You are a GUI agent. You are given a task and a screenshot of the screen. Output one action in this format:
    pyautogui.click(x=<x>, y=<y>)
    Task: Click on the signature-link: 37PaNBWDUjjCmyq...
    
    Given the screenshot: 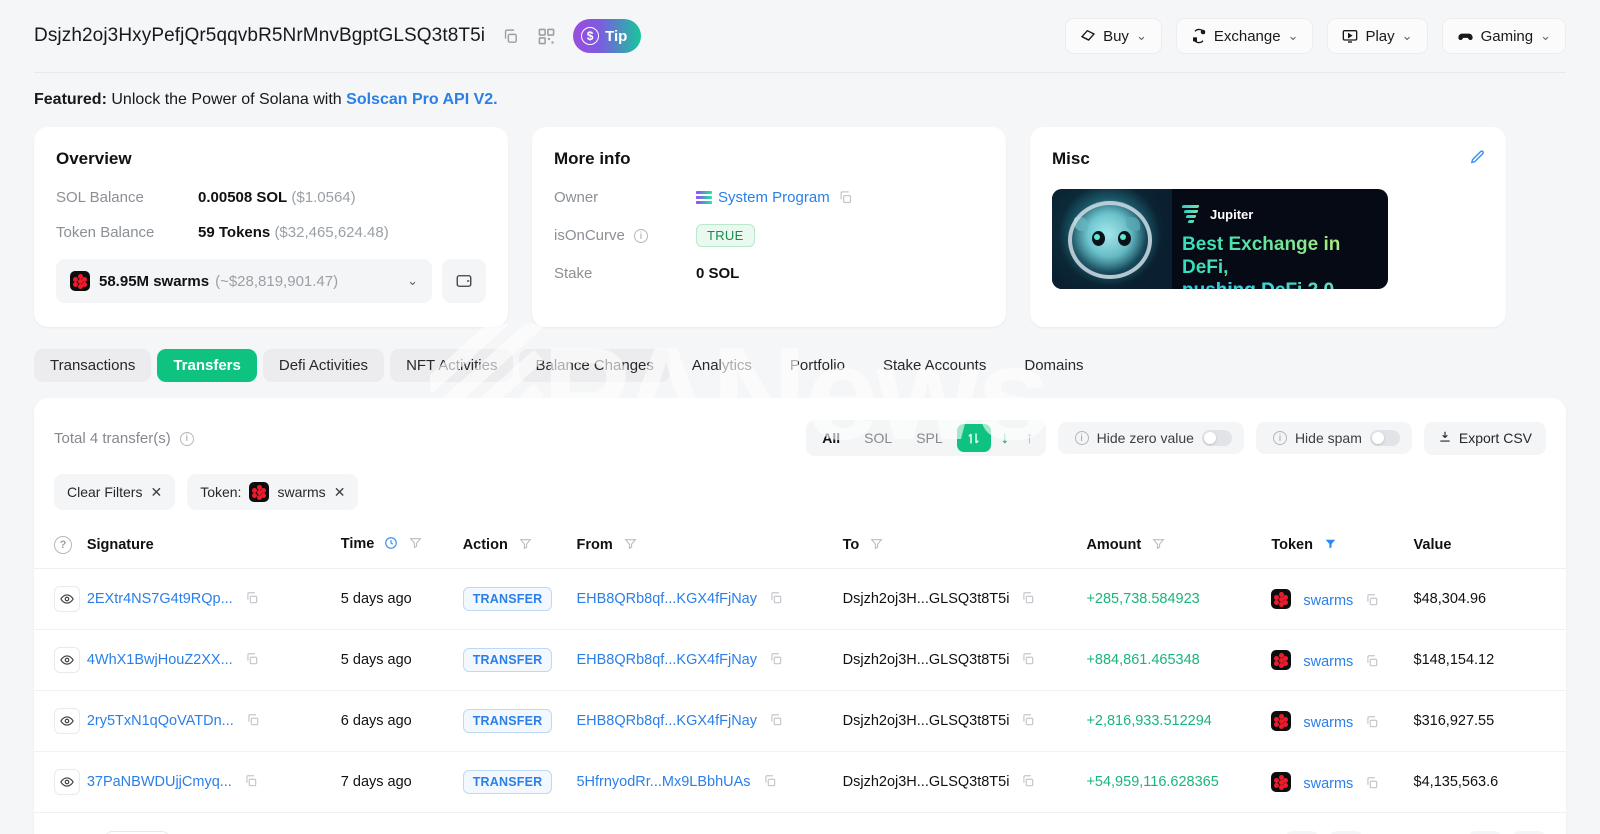 What is the action you would take?
    pyautogui.click(x=159, y=782)
    